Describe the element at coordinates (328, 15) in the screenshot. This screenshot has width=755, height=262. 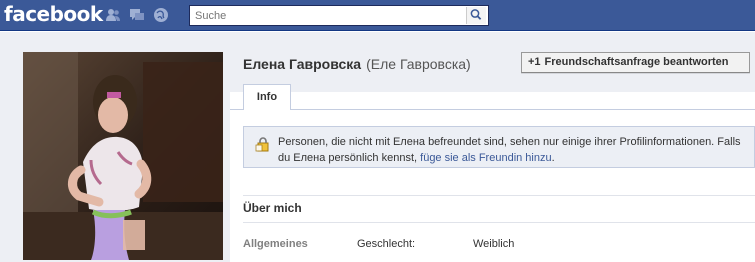
I see `search-input` at that location.